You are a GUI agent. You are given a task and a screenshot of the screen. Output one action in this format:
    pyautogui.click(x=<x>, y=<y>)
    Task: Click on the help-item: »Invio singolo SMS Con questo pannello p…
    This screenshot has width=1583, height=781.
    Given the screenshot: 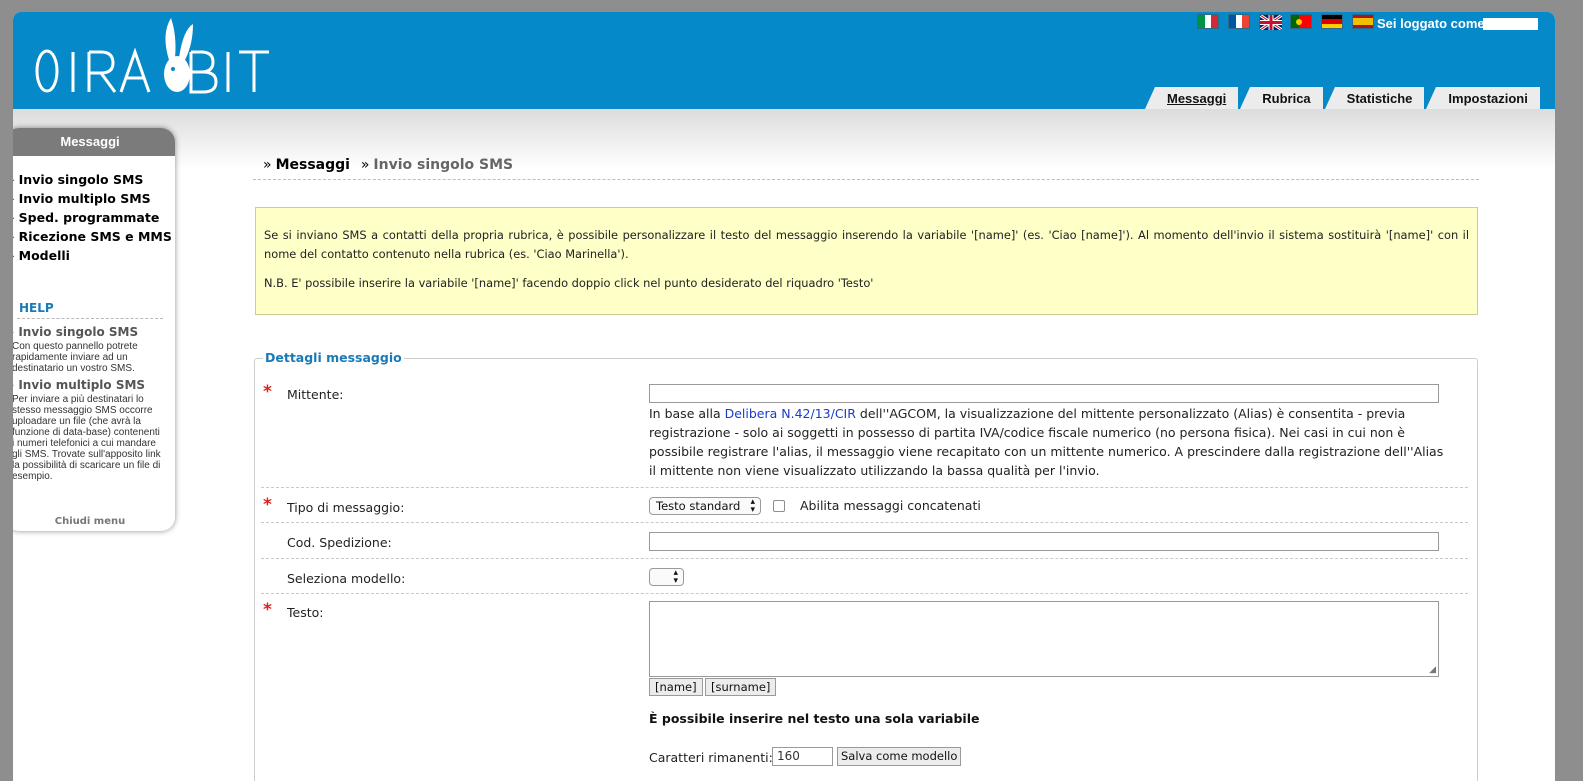 What is the action you would take?
    pyautogui.click(x=94, y=351)
    